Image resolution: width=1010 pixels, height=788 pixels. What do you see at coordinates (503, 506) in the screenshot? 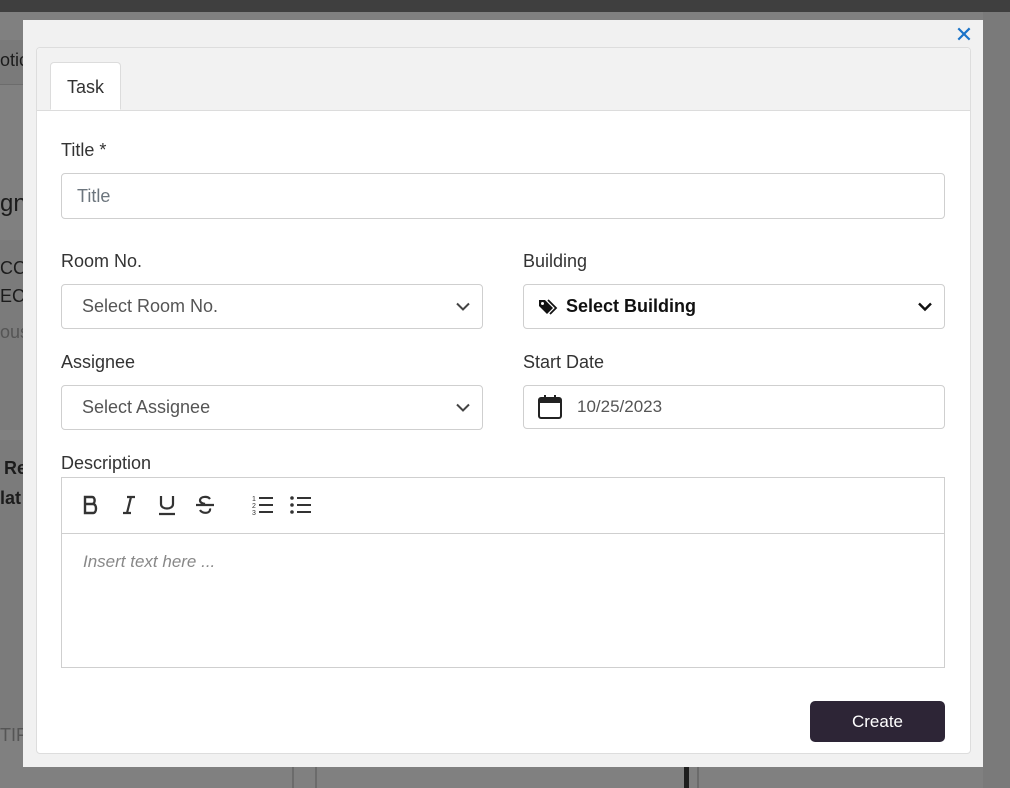
I see `editor-toolbar: 1 2 3` at bounding box center [503, 506].